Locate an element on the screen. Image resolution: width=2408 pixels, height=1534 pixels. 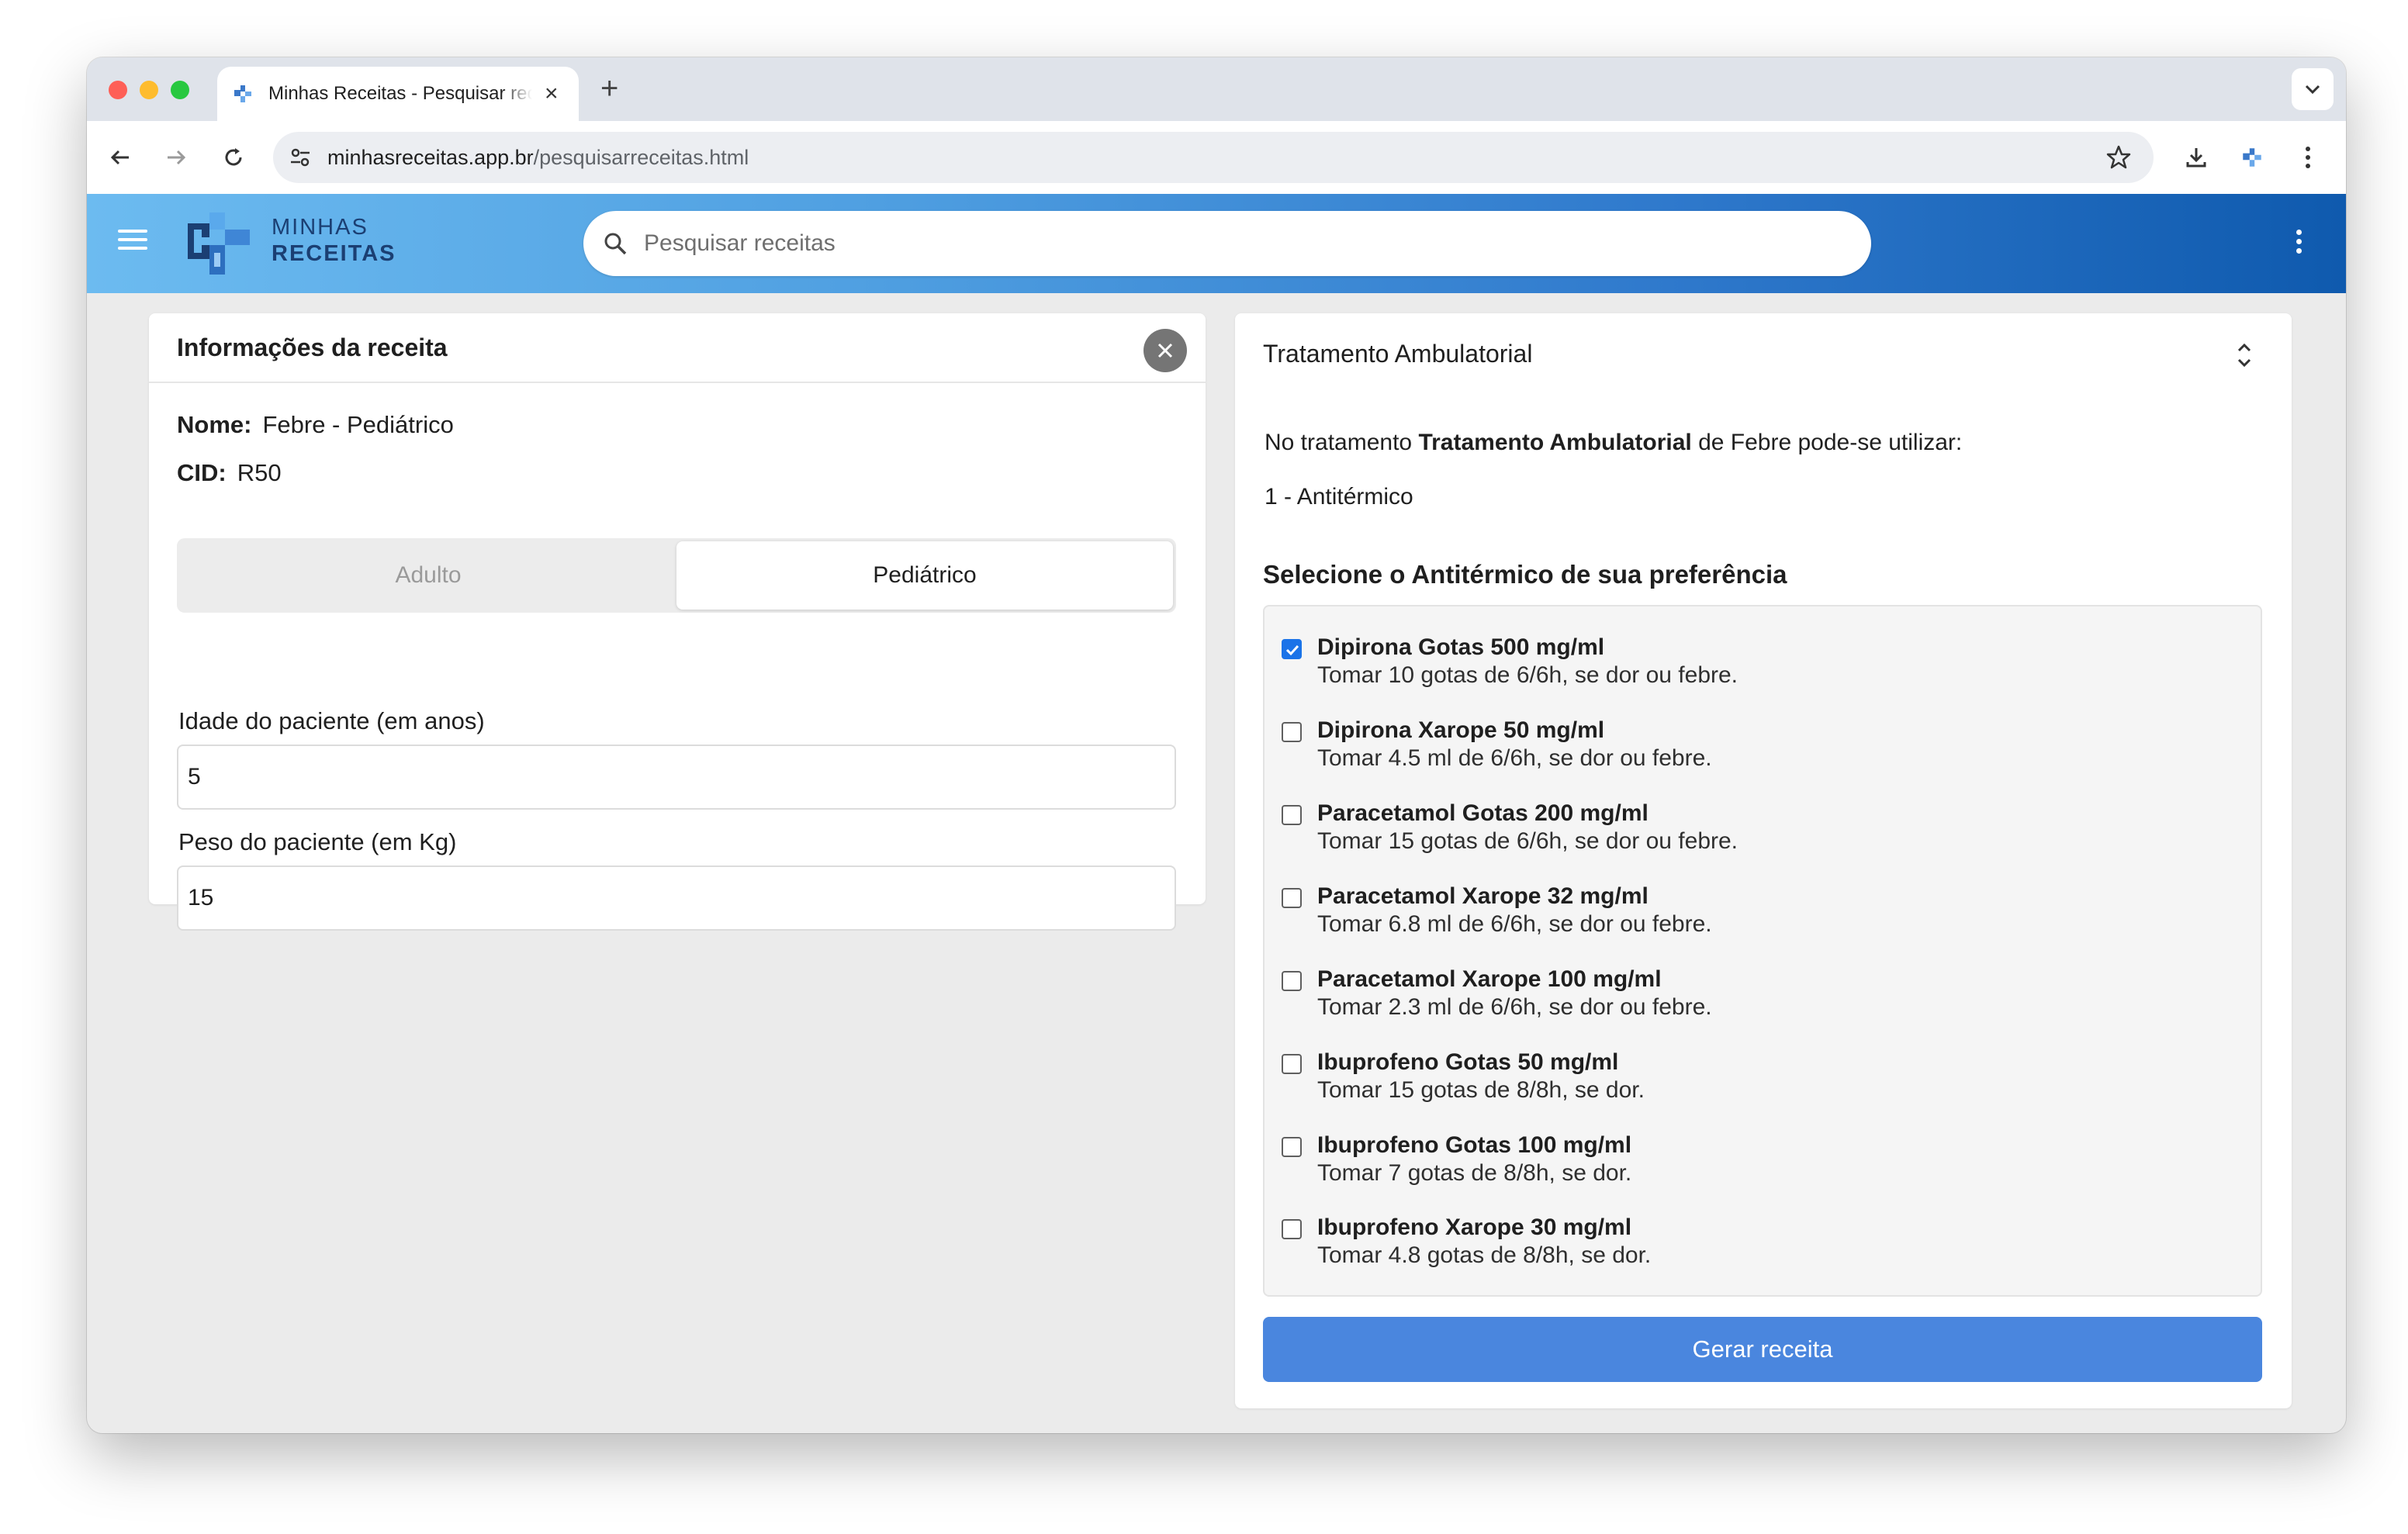
kebab-menu-icon is located at coordinates (2308, 157).